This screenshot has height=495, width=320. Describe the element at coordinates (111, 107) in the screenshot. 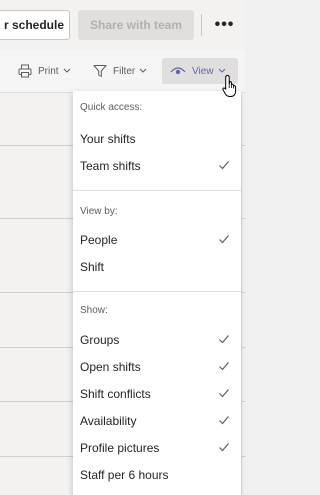

I see `quick-access-header: Quick access:` at that location.